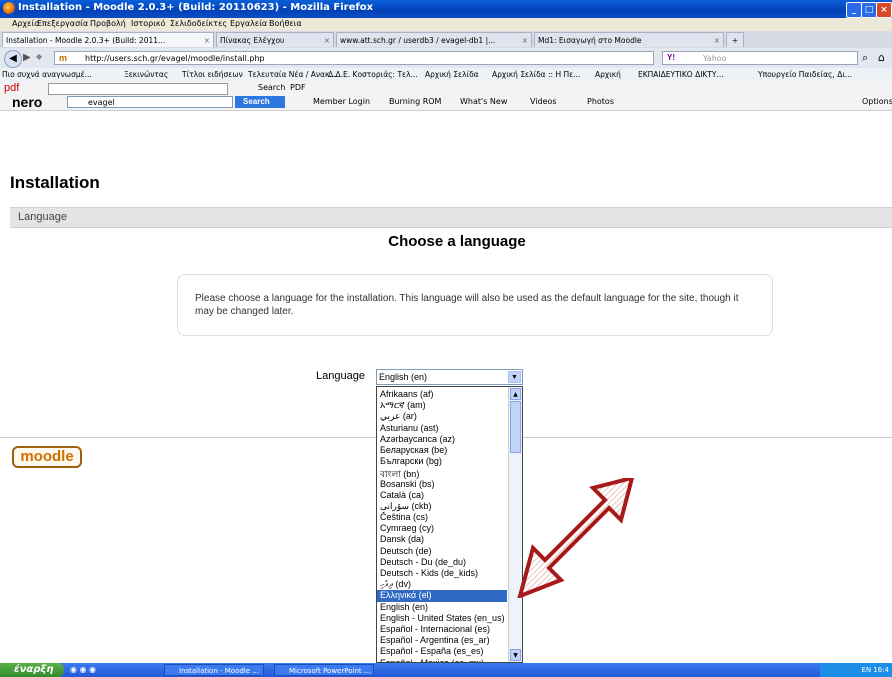 The height and width of the screenshot is (677, 892). Describe the element at coordinates (442, 450) in the screenshot. I see `language-option: Беларуская (be)` at that location.